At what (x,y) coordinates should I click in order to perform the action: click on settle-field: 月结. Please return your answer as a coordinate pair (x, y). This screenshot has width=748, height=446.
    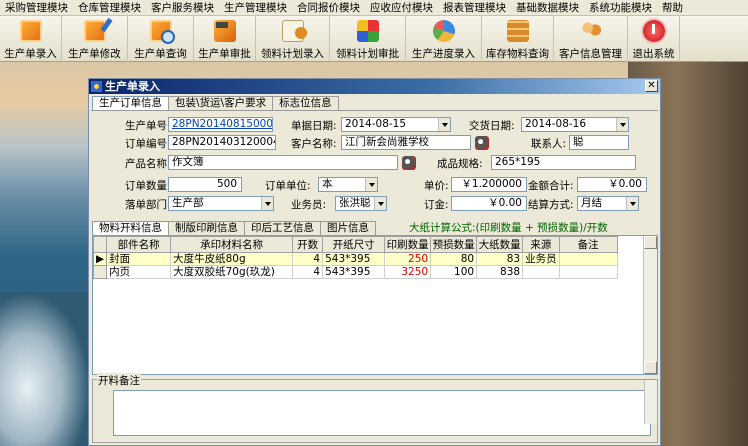
    Looking at the image, I should click on (608, 203).